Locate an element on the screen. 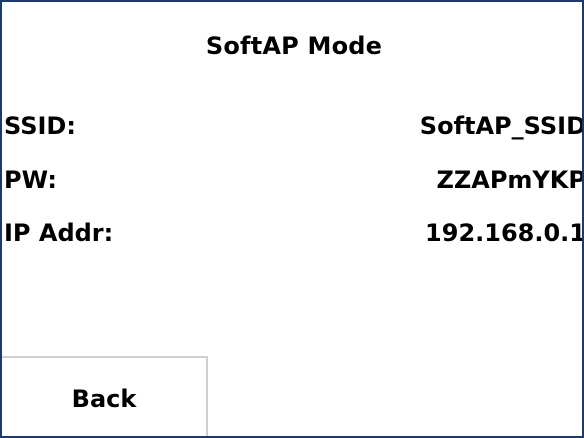 The height and width of the screenshot is (438, 584). ip-address-value: 192.168.0.1 is located at coordinates (504, 233).